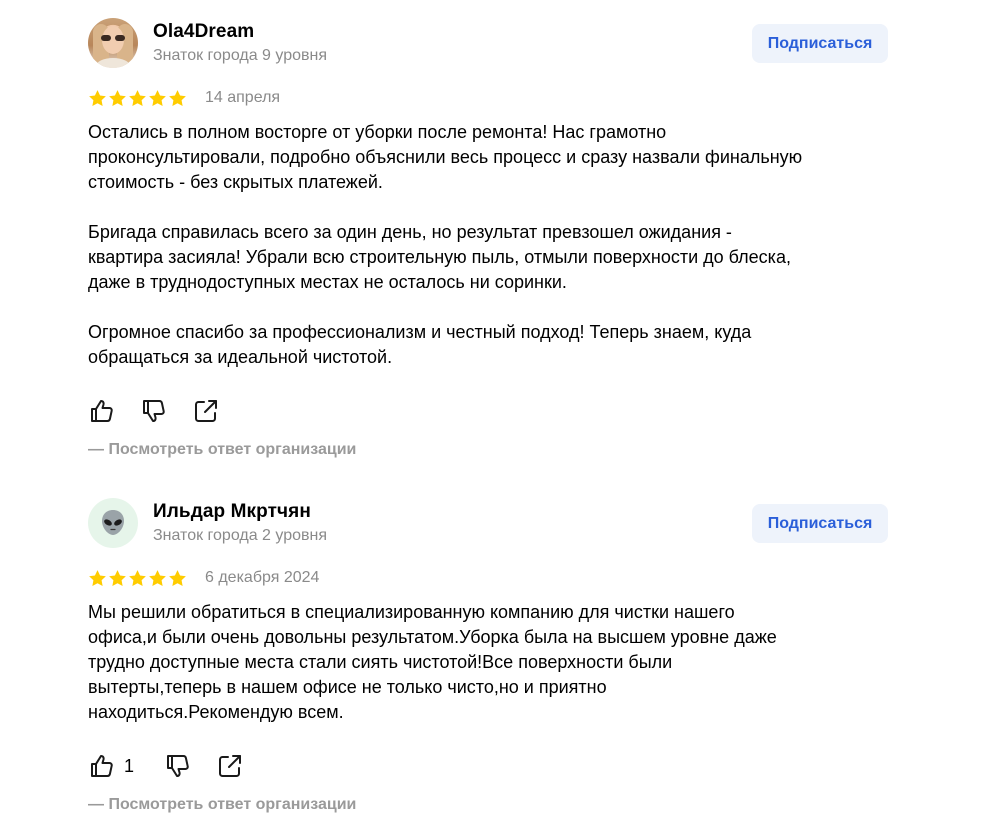  I want to click on author-name: Ильдар Мкртчян, so click(232, 512).